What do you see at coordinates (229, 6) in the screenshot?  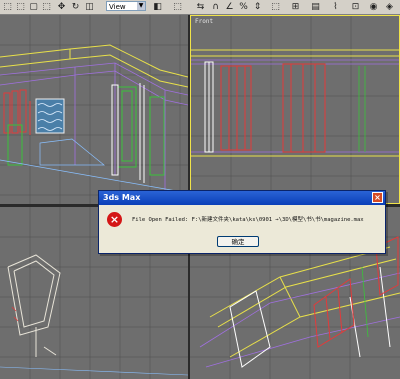 I see `angle-snap-icon: ∠` at bounding box center [229, 6].